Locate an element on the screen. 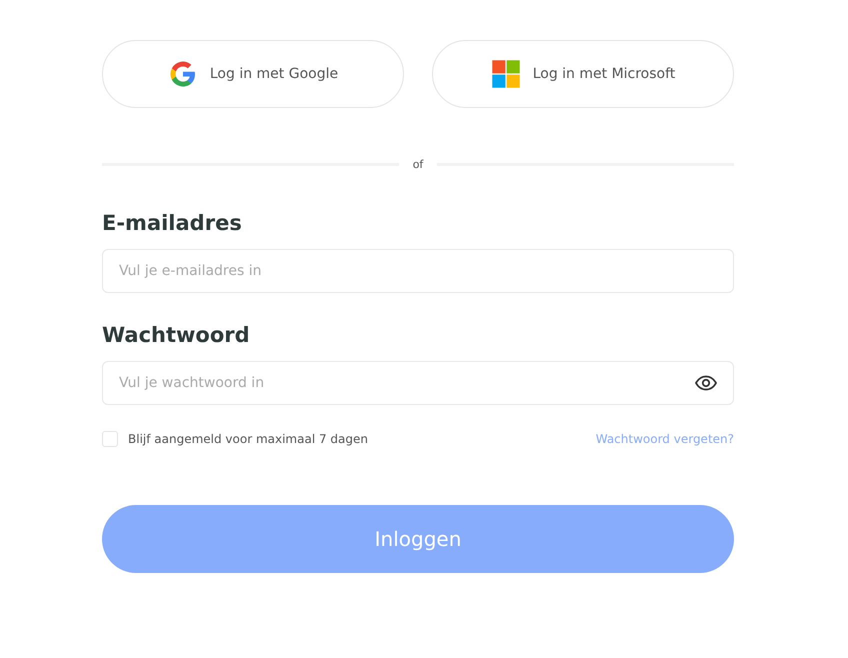 This screenshot has height=658, width=848. field-label: E-mailadres is located at coordinates (172, 223).